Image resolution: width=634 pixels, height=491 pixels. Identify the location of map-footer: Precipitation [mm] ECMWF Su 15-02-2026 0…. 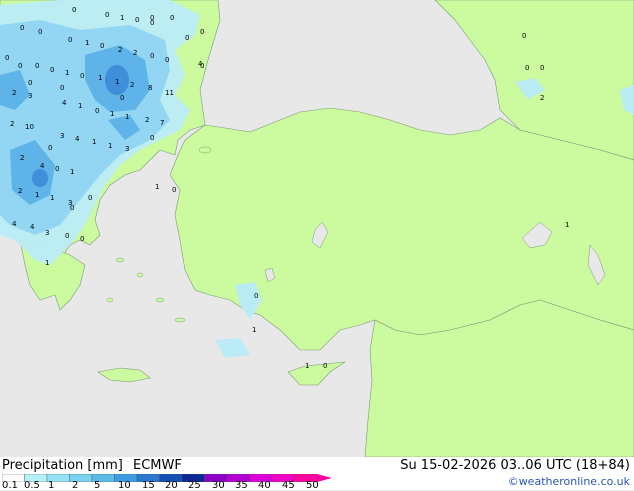
(317, 474).